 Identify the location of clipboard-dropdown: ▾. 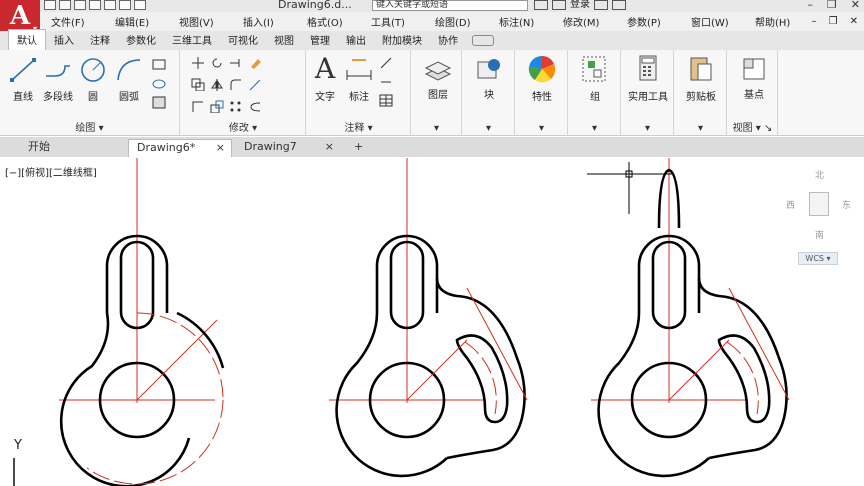
(700, 128).